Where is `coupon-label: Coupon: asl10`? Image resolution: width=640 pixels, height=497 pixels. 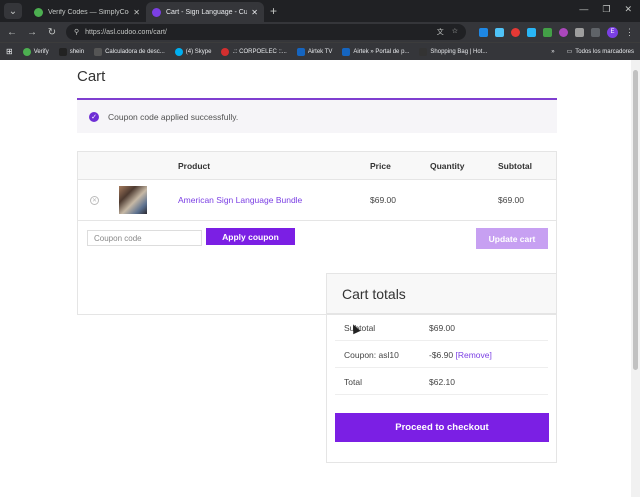 coupon-label: Coupon: asl10 is located at coordinates (371, 355).